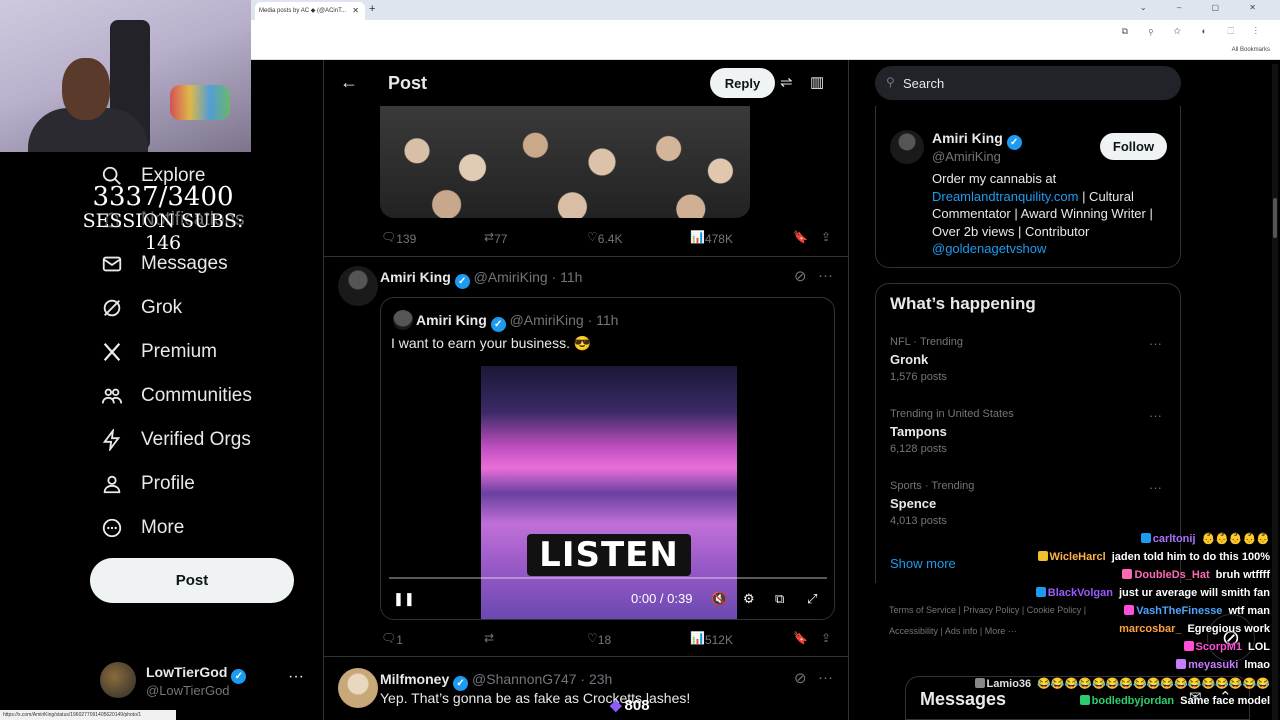 This screenshot has height=720, width=1280. I want to click on trend-count: 4,013 posts, so click(918, 521).